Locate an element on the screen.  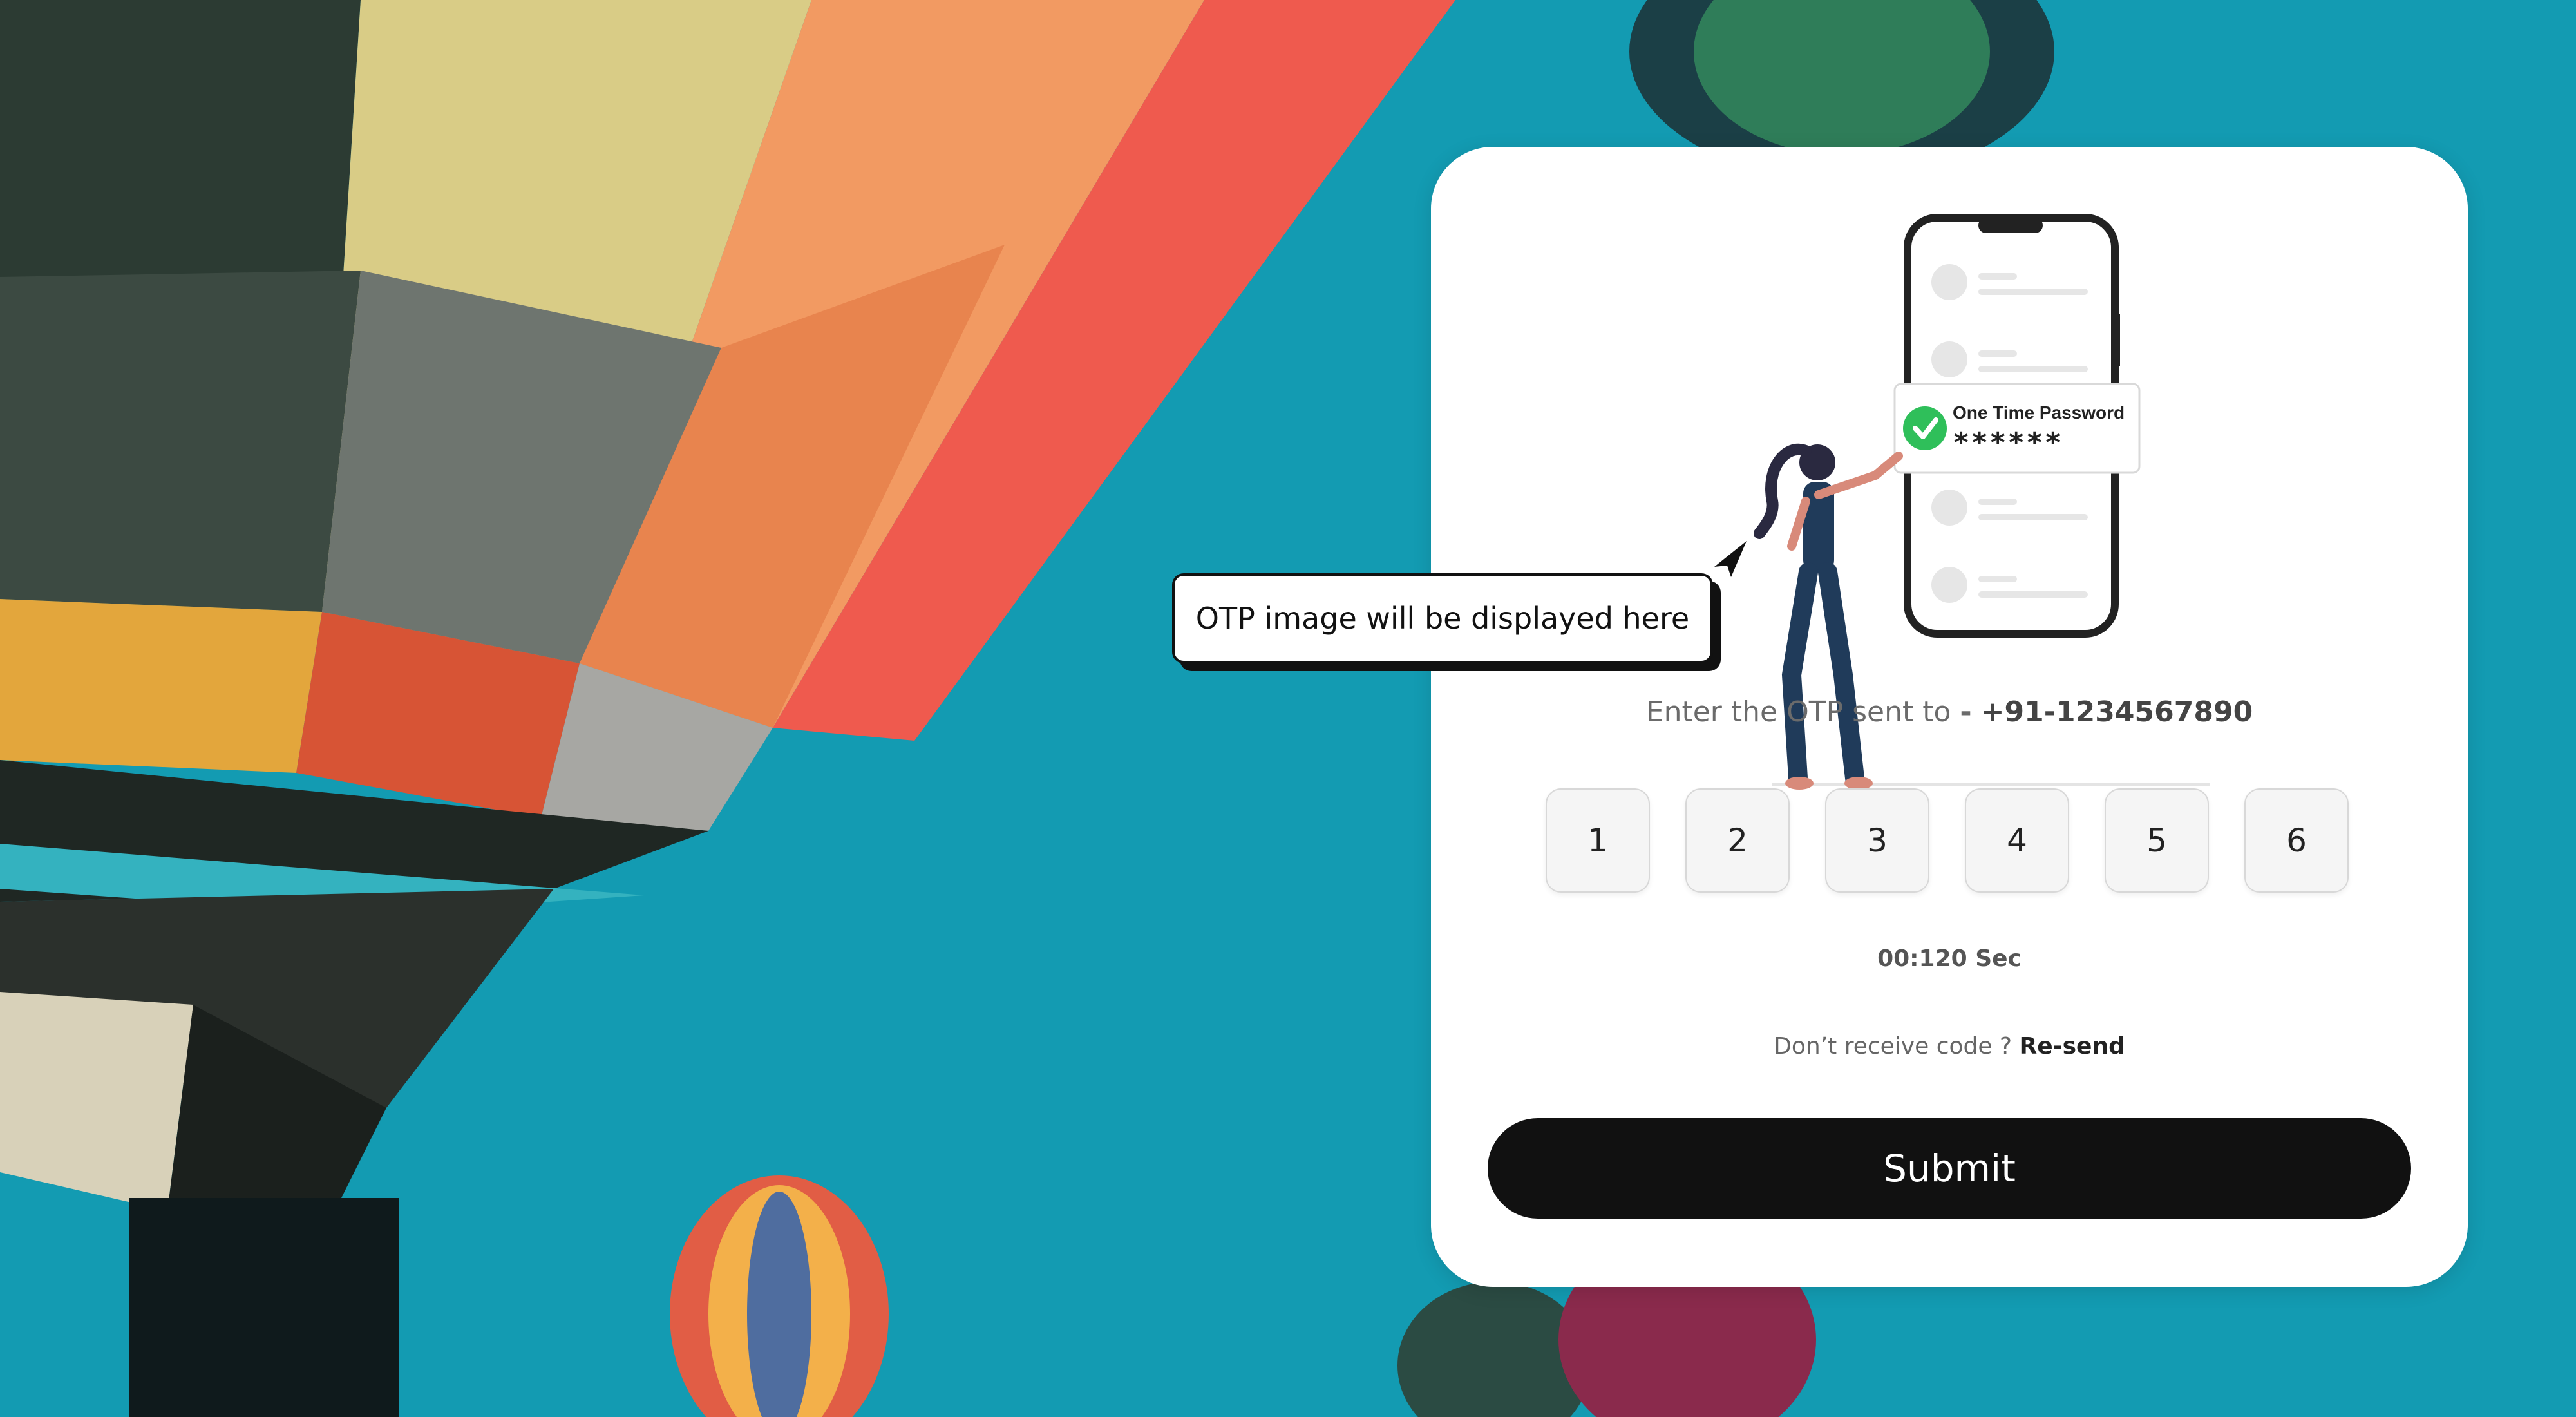
otp-prompt: Enter the OTP sent to - +91-1234567890 is located at coordinates (1950, 712).